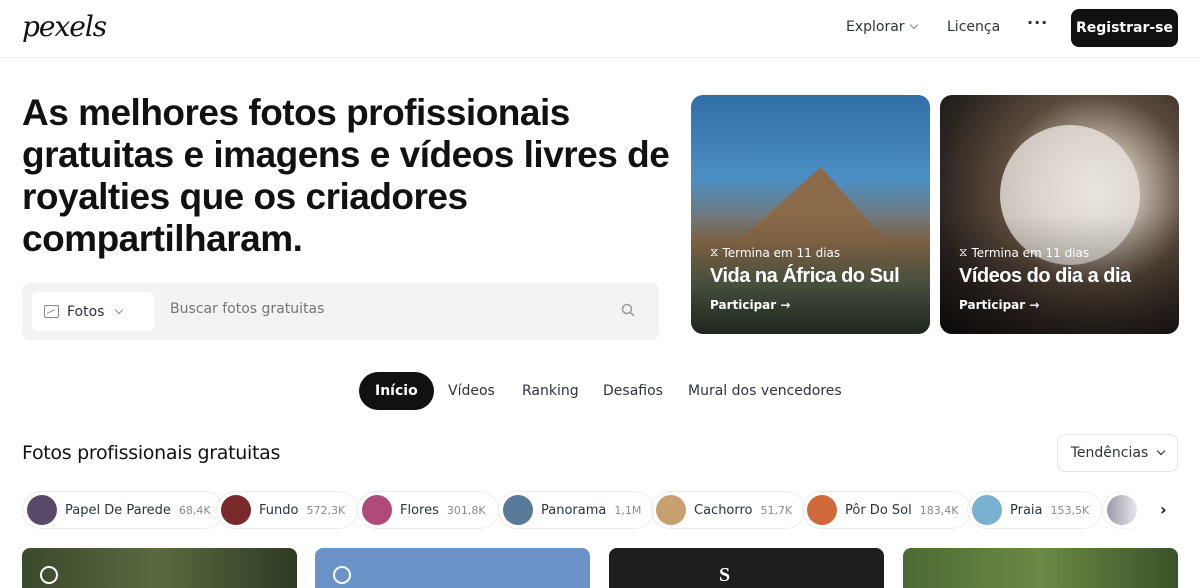  I want to click on section-title: Fotos profissionais gratuitas, so click(151, 453).